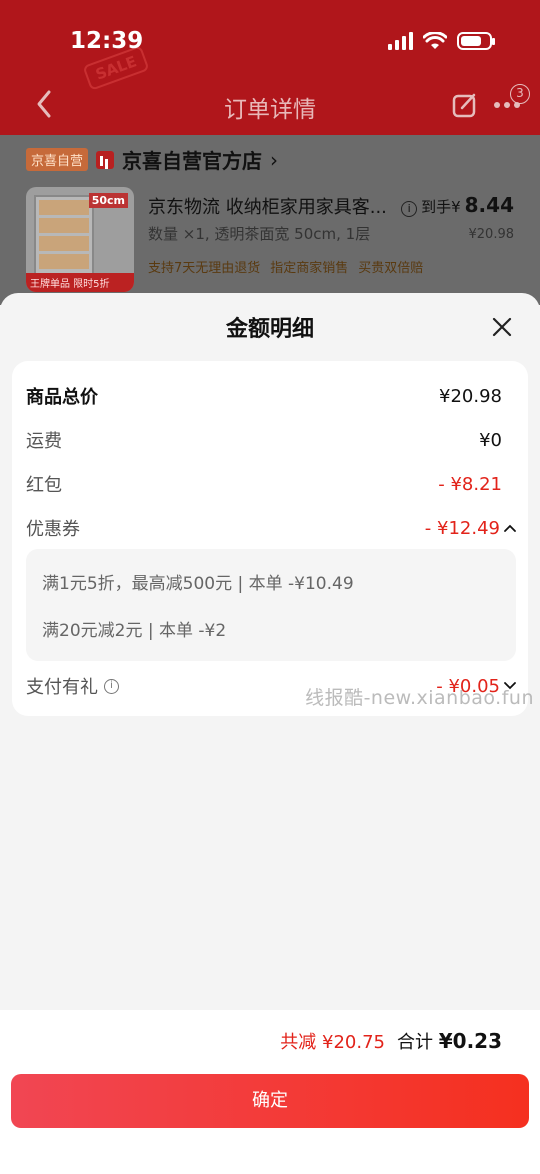 This screenshot has width=540, height=1174. I want to click on chevron-right-icon: ›, so click(274, 159).